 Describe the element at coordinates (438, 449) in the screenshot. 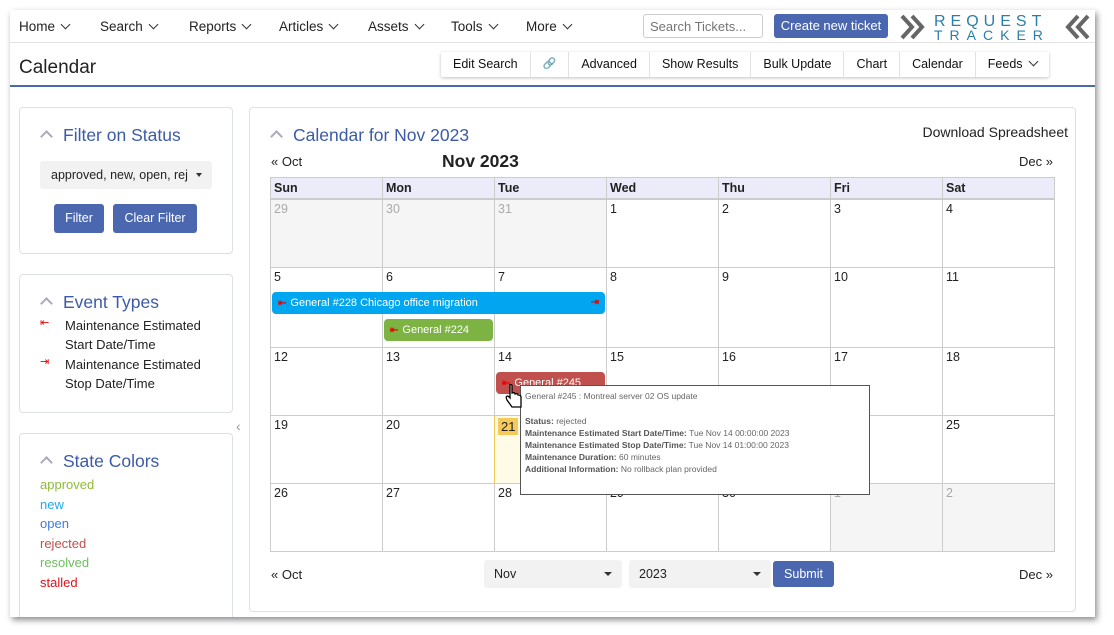

I see `day-cell: 20` at that location.